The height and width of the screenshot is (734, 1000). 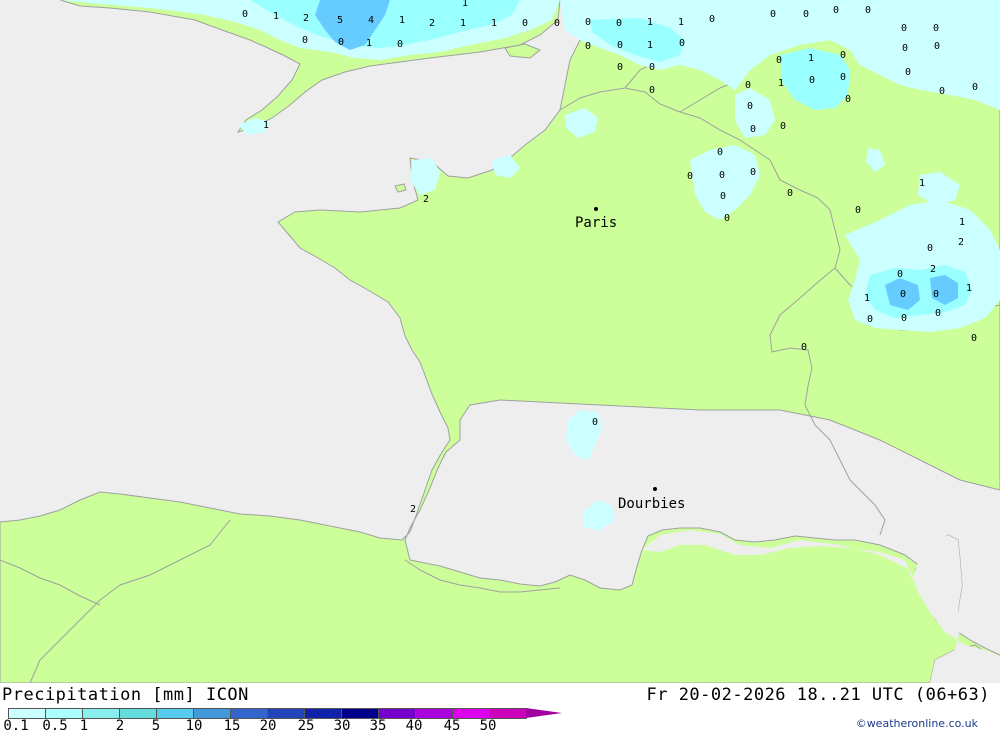 What do you see at coordinates (16, 726) in the screenshot?
I see `legend-tick-label: 0.1` at bounding box center [16, 726].